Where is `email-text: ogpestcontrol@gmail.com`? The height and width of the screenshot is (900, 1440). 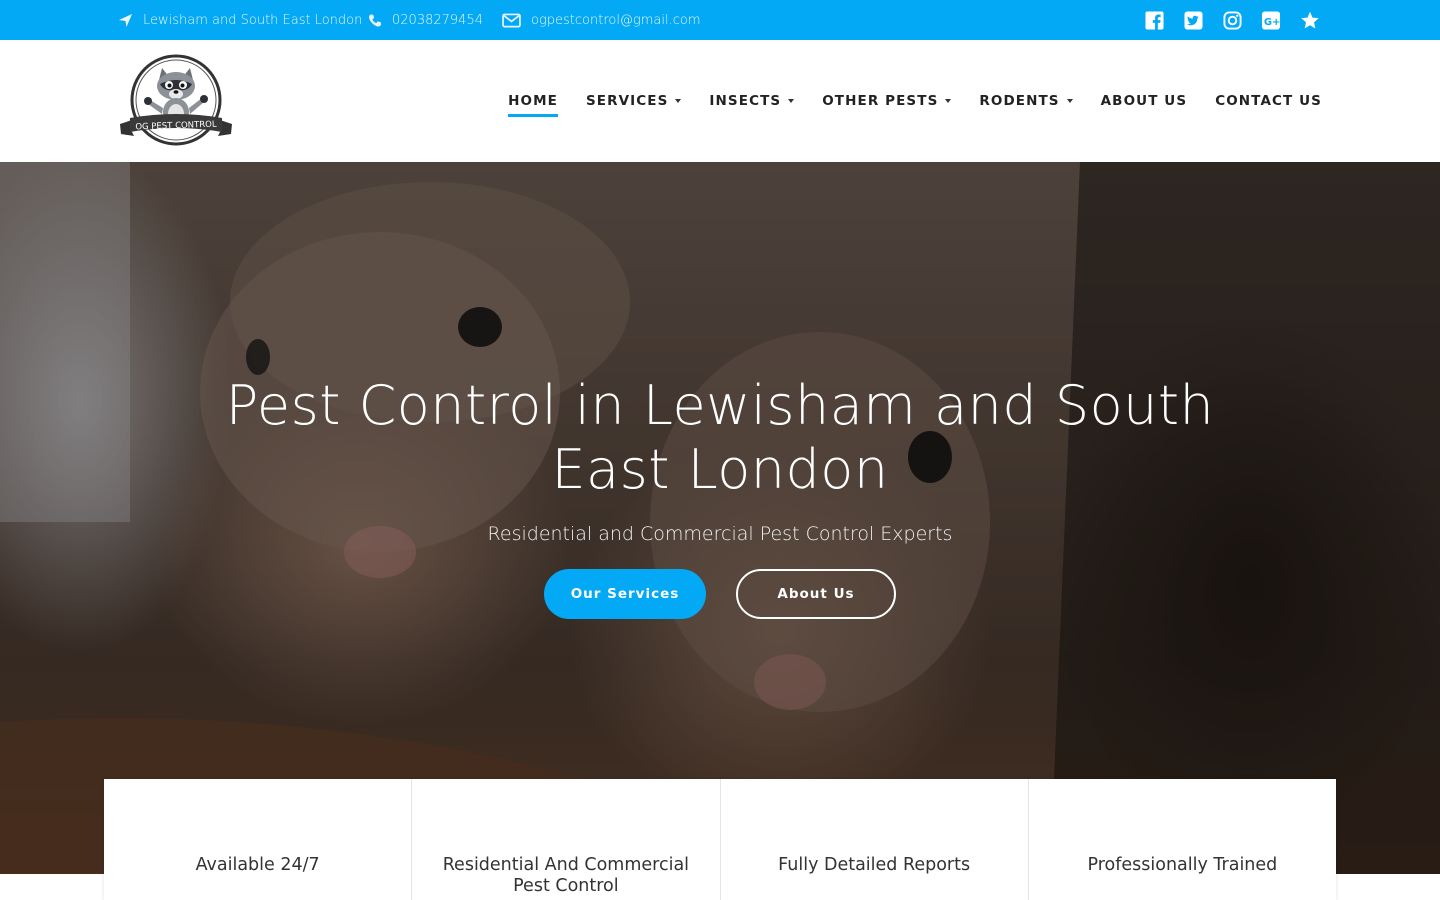
email-text: ogpestcontrol@gmail.com is located at coordinates (616, 20).